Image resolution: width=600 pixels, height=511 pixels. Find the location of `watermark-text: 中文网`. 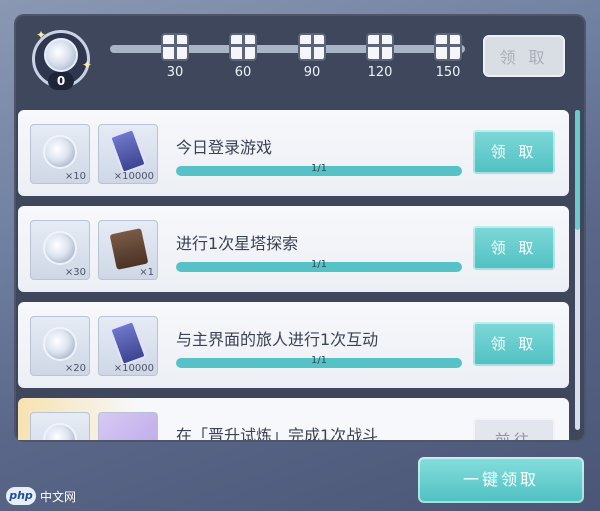

watermark-text: 中文网 is located at coordinates (58, 496).